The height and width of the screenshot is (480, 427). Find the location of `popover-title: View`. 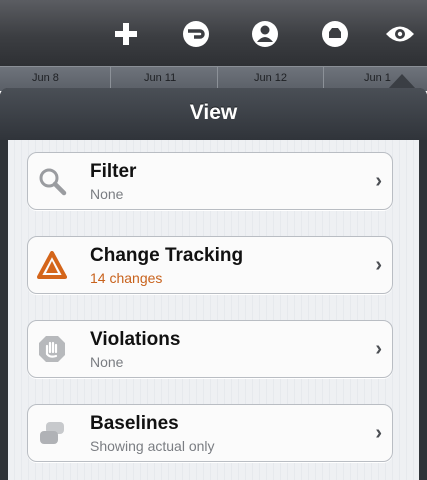

popover-title: View is located at coordinates (213, 112).